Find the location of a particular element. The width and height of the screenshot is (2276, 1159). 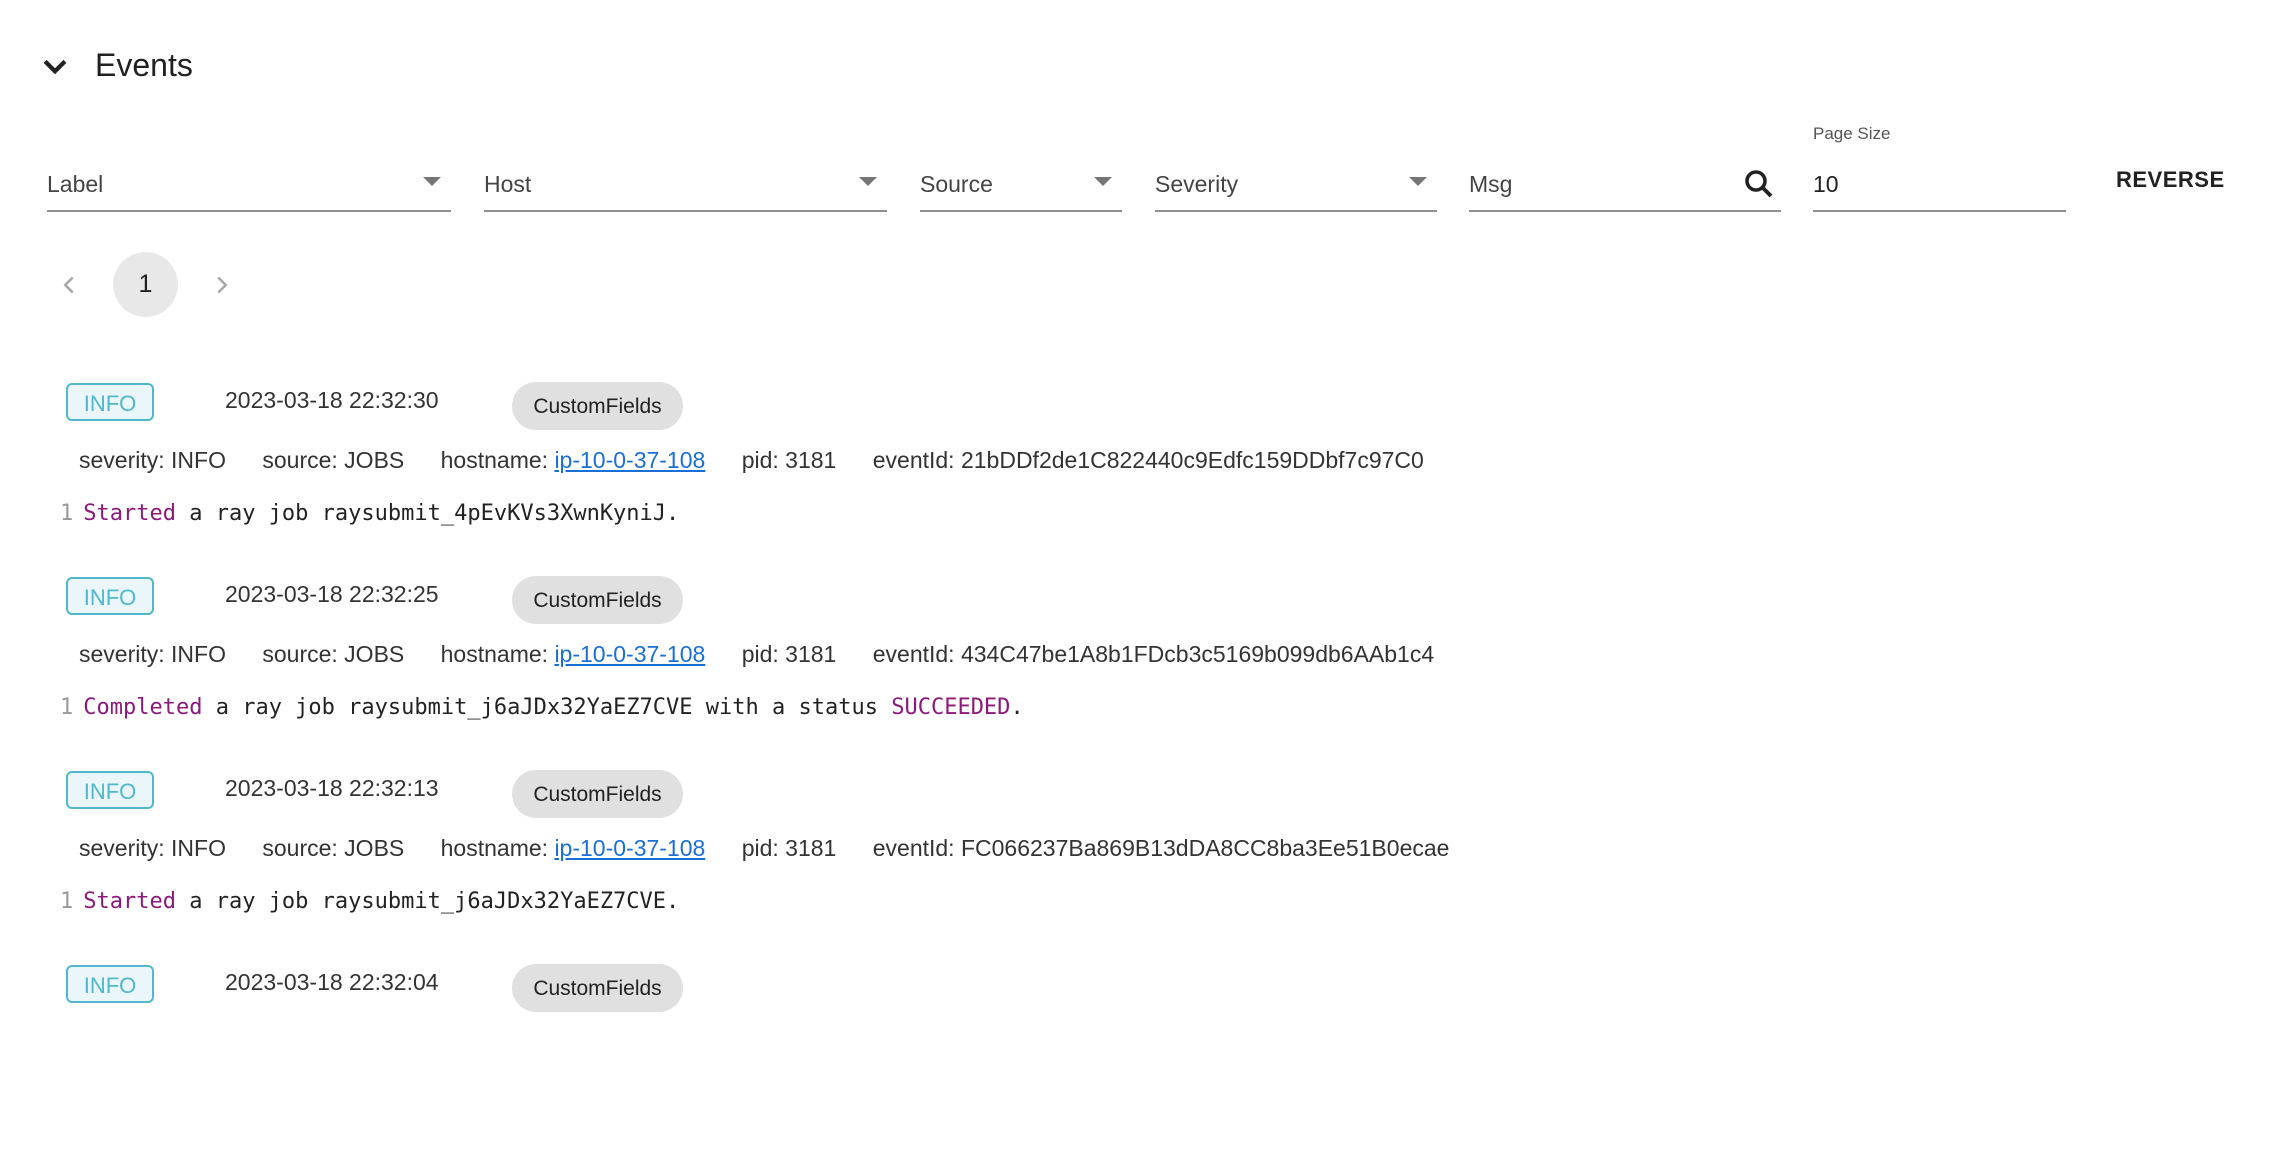

label-select: Label is located at coordinates (249, 185).